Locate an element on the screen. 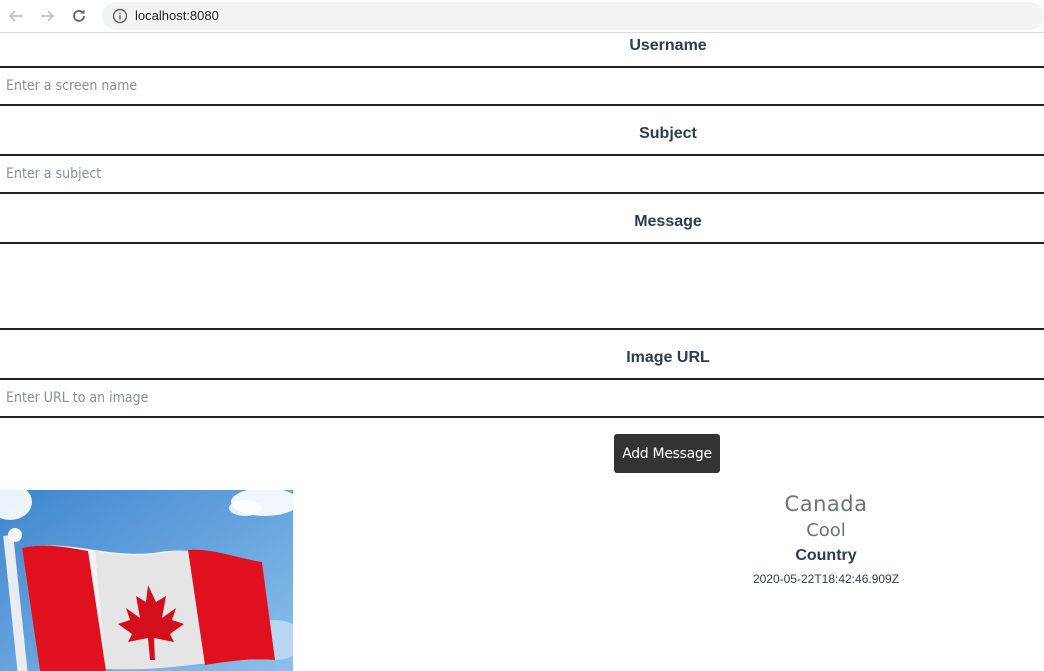 The image size is (1044, 671). browser-toolbar: localhost:8080 is located at coordinates (522, 16).